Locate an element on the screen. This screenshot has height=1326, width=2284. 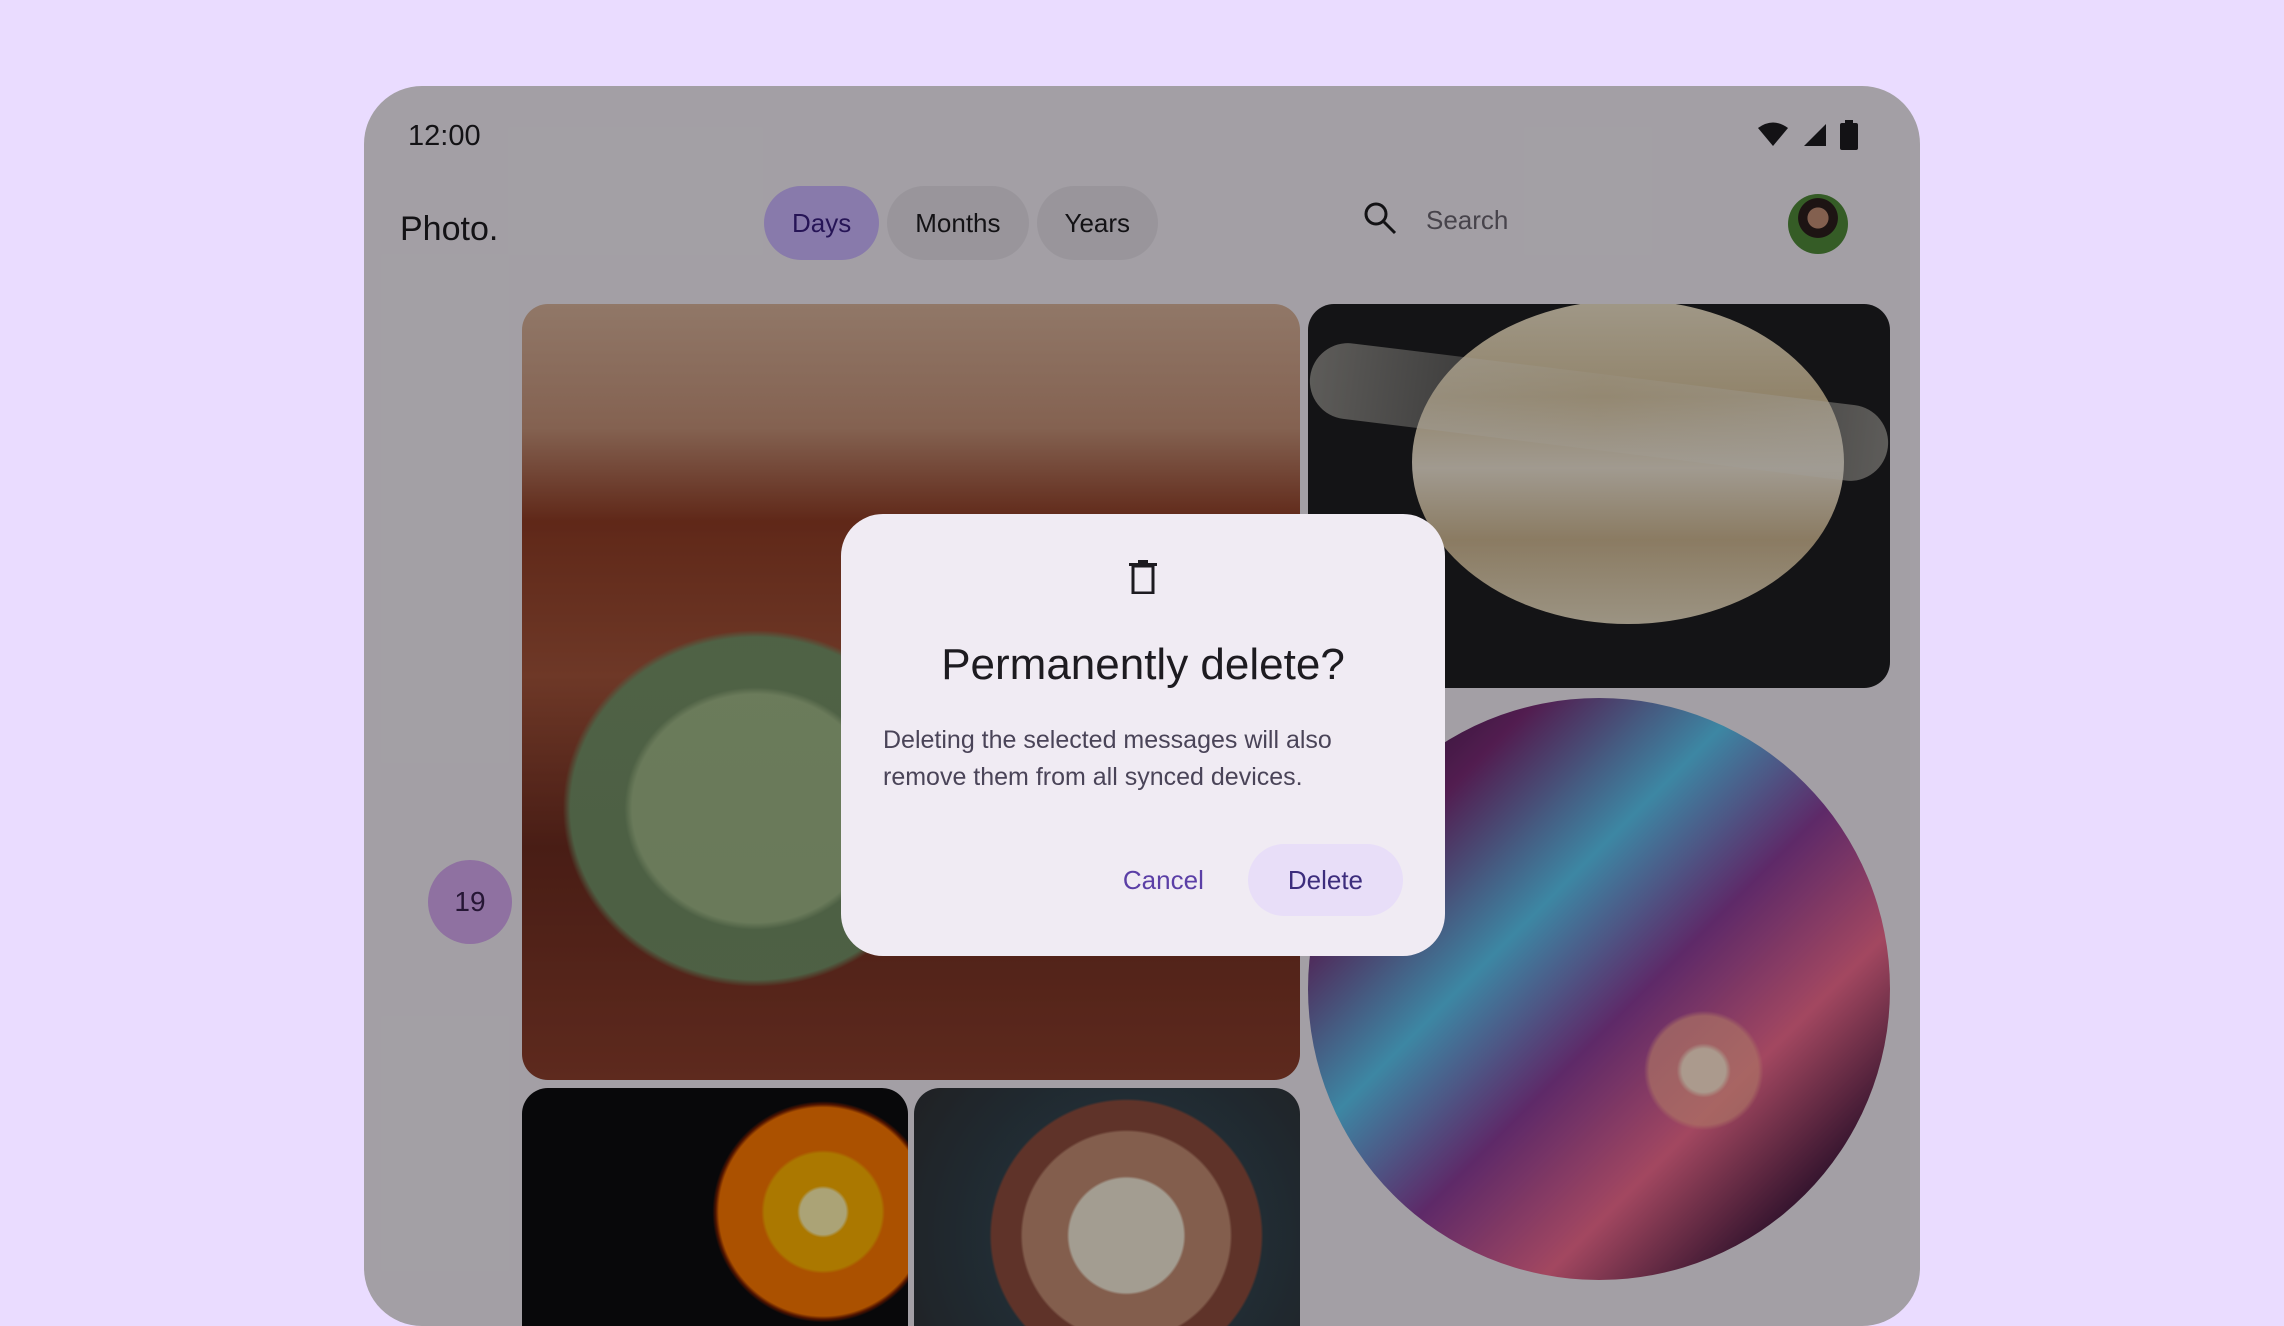
dialog-actions: Cancel Delete is located at coordinates (1250, 880).